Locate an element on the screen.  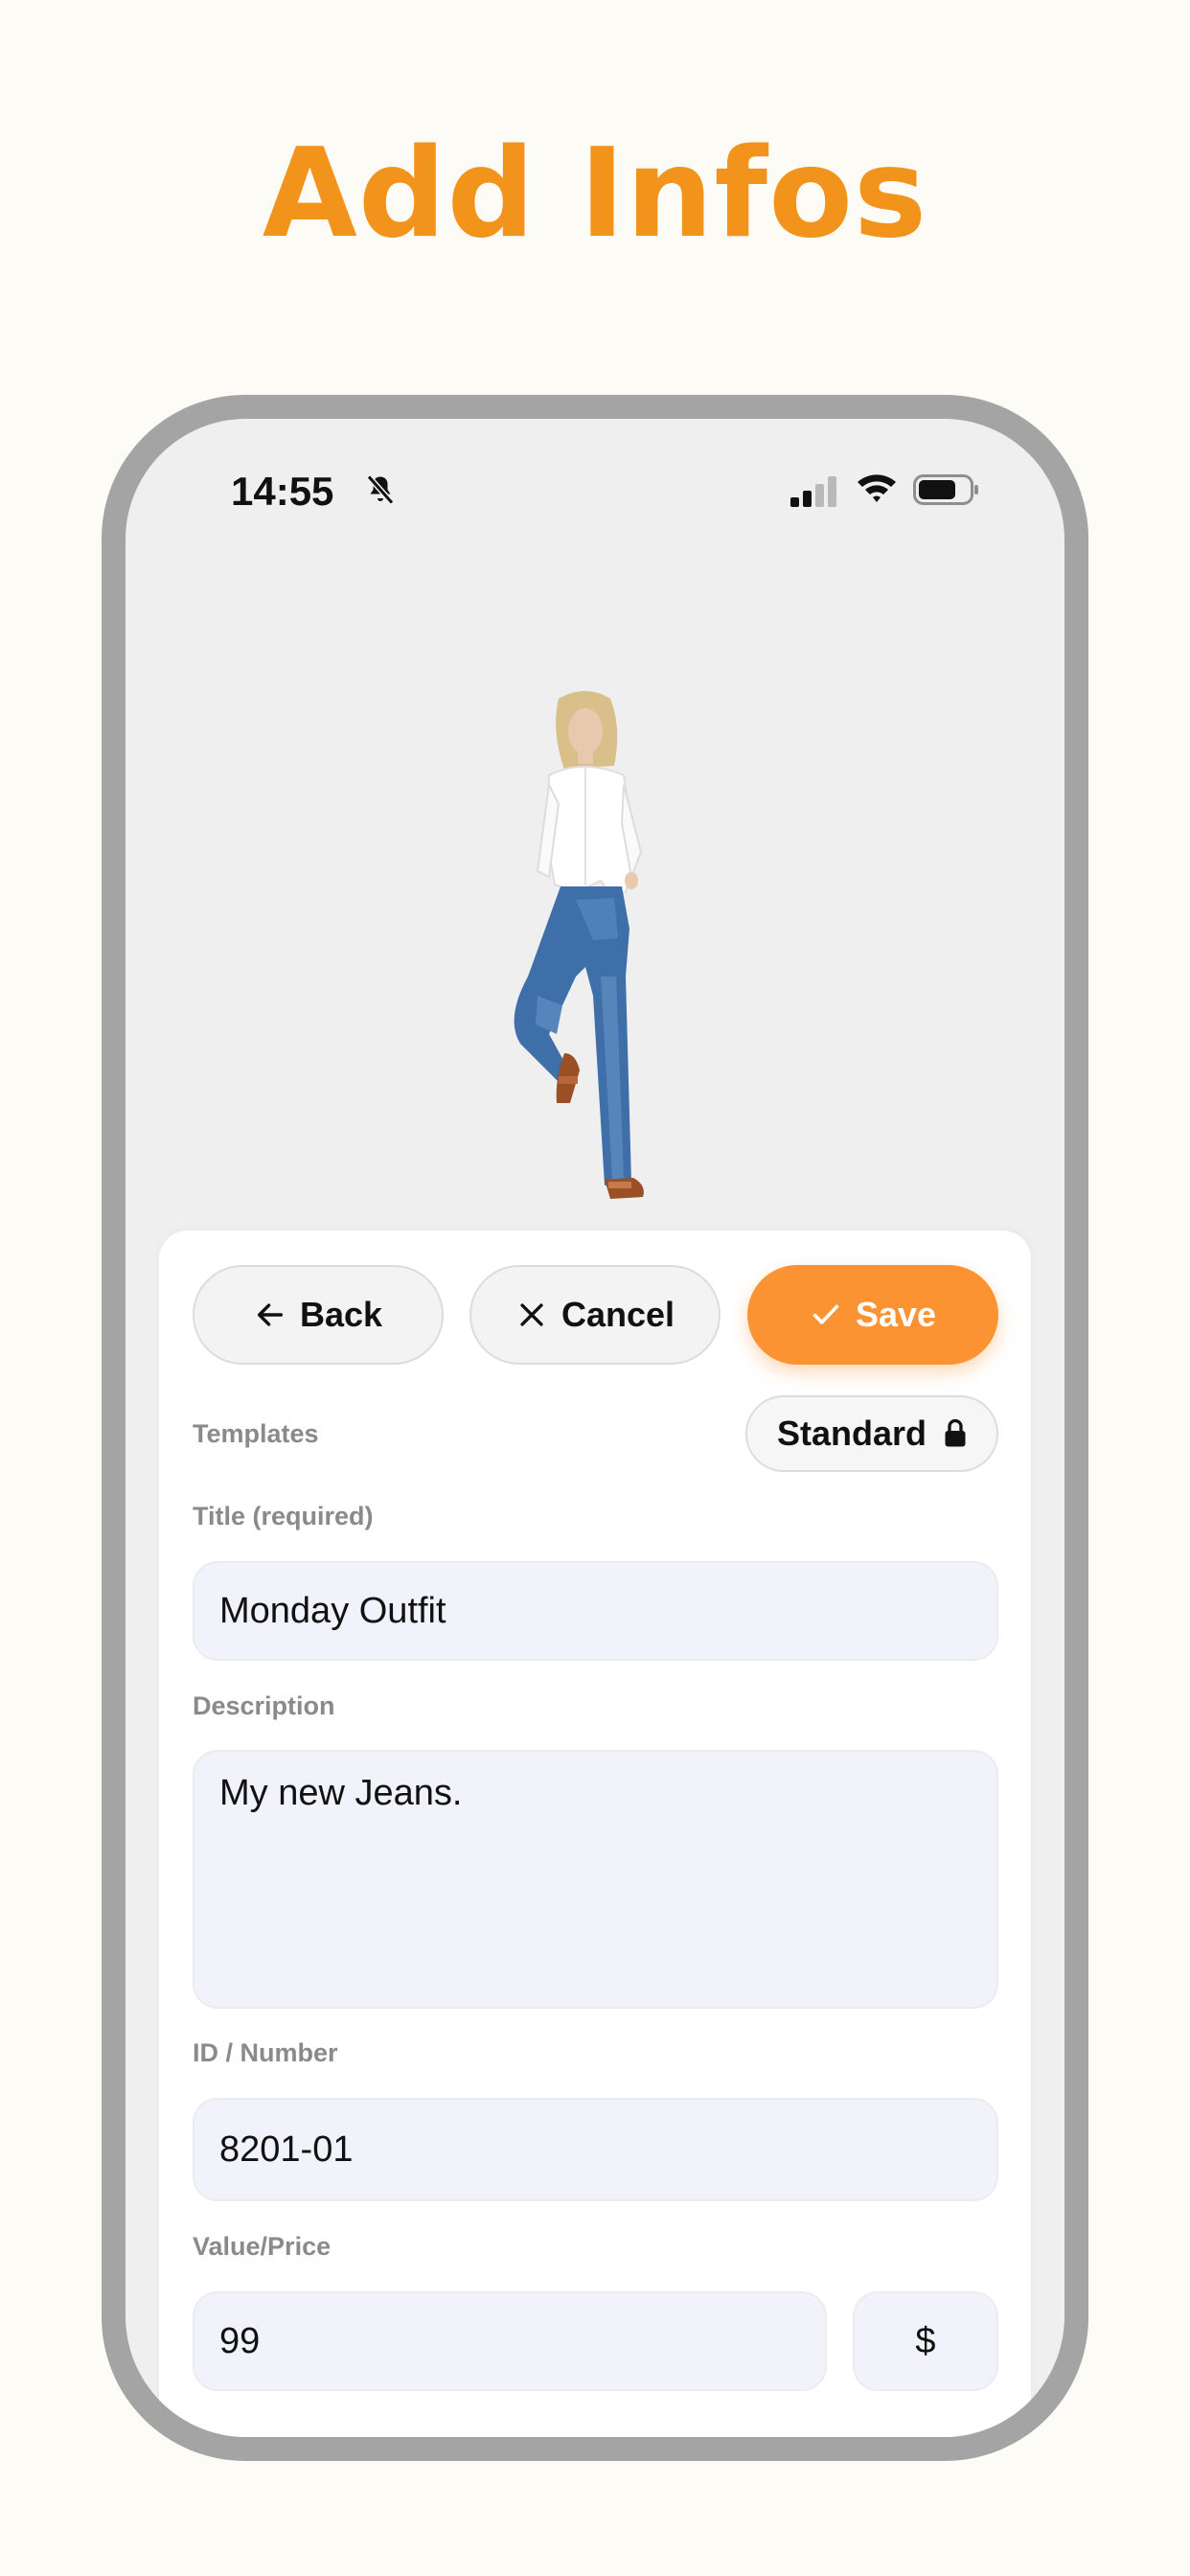
template-selector: Standard is located at coordinates (872, 1433).